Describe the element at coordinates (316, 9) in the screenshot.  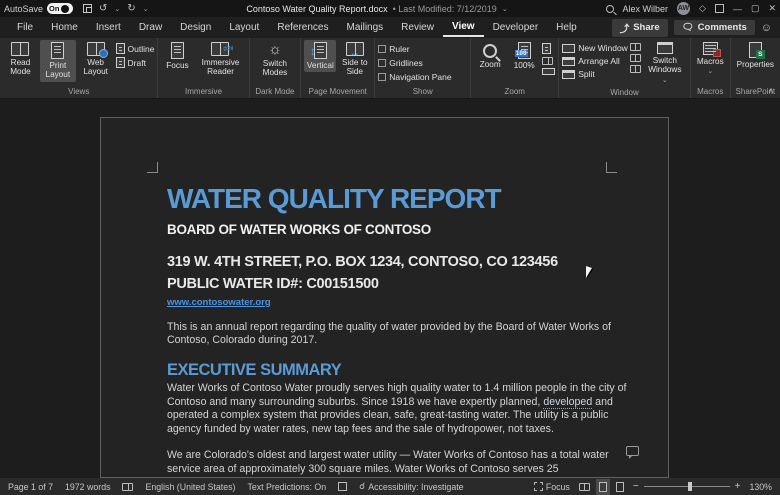
I see `document-title: Contoso Water Quality Report.docx` at that location.